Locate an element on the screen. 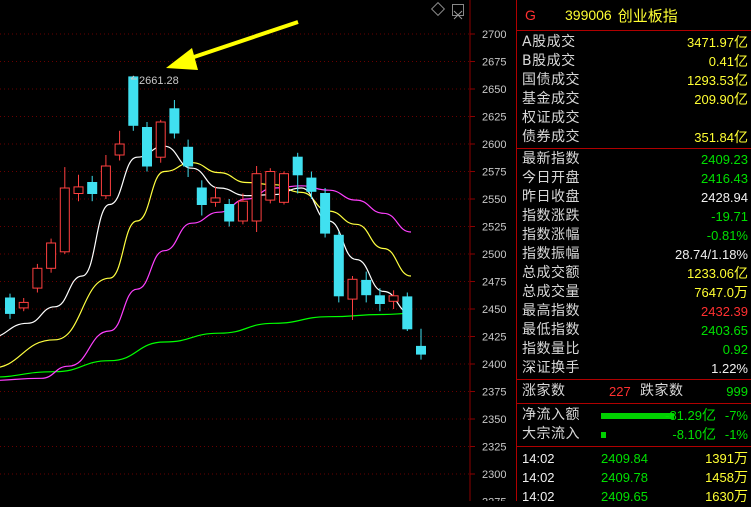 This screenshot has height=507, width=751. flow-pct: -1% is located at coordinates (736, 434).